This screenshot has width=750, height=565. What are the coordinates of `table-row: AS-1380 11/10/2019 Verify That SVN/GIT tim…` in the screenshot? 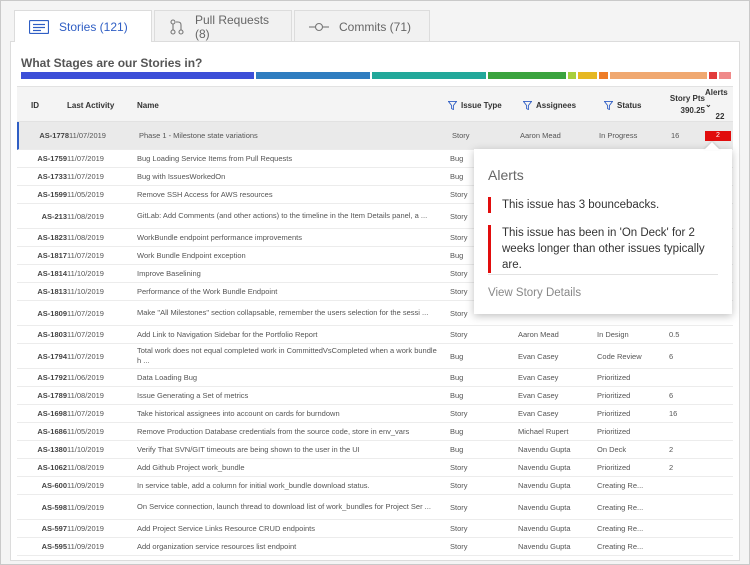 It's located at (375, 450).